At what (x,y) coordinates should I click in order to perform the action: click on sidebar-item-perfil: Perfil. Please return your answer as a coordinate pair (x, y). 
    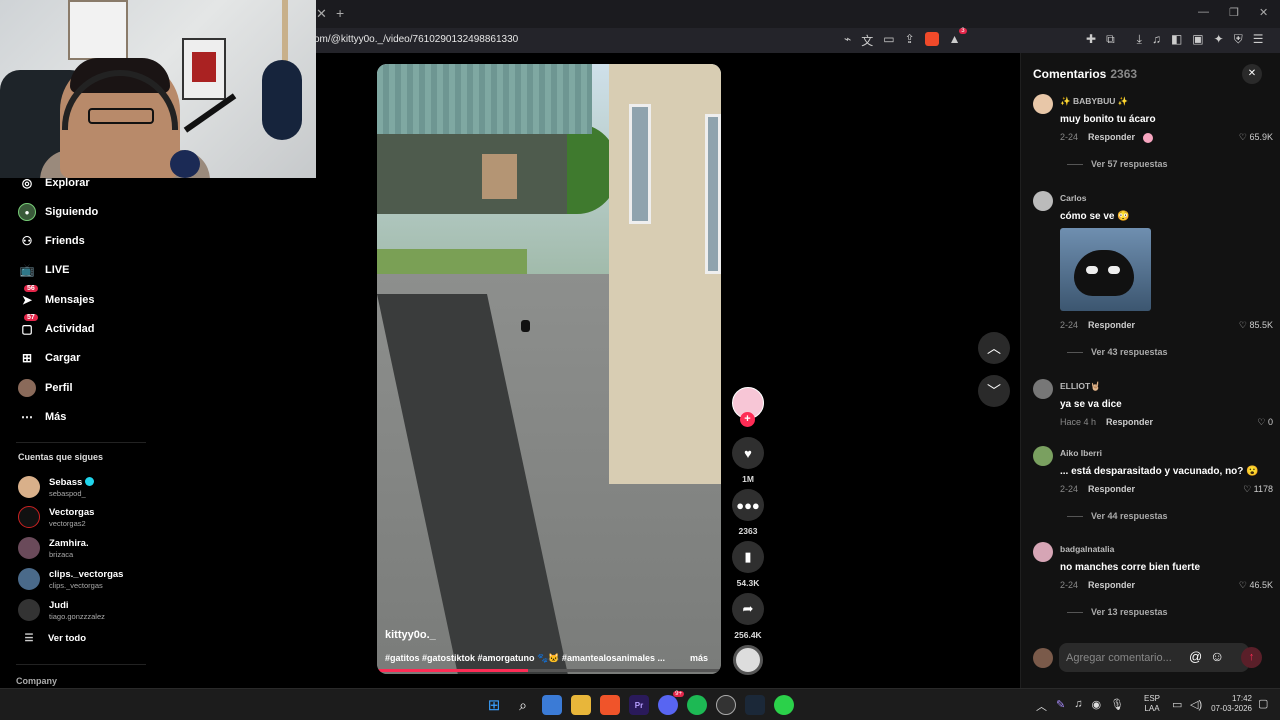
    Looking at the image, I should click on (45, 388).